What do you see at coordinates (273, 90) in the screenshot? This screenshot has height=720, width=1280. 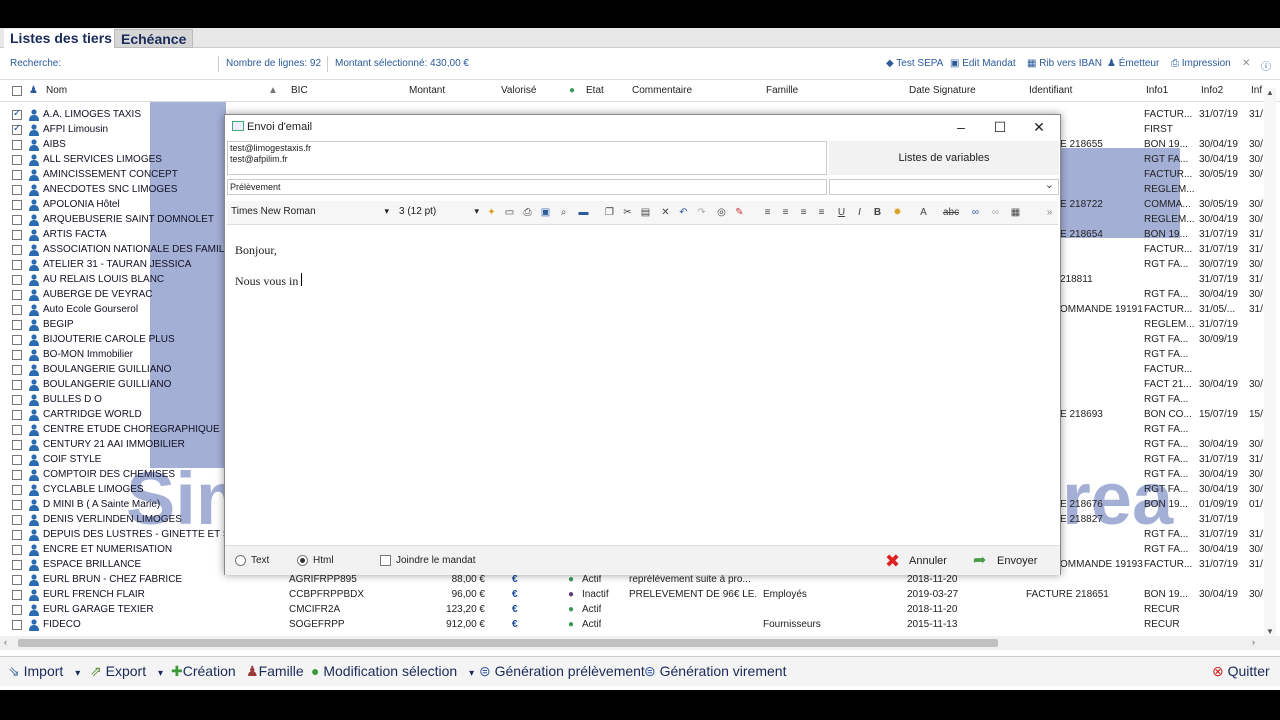 I see `sort-asc-icon: ▲` at bounding box center [273, 90].